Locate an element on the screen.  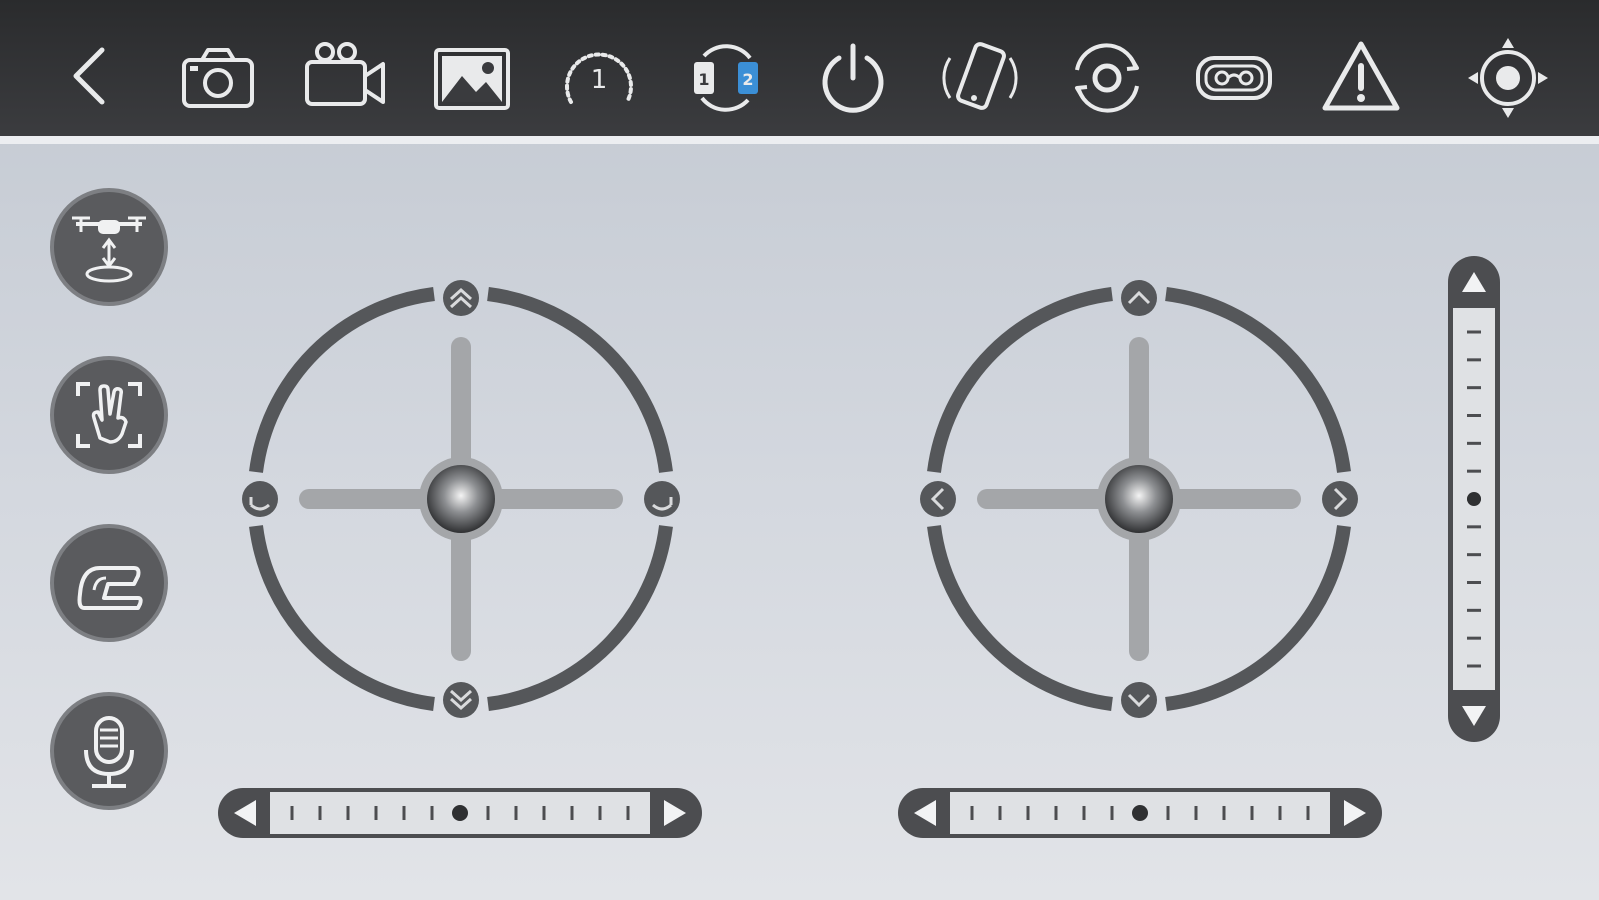
video-camera-icon is located at coordinates (345, 74).